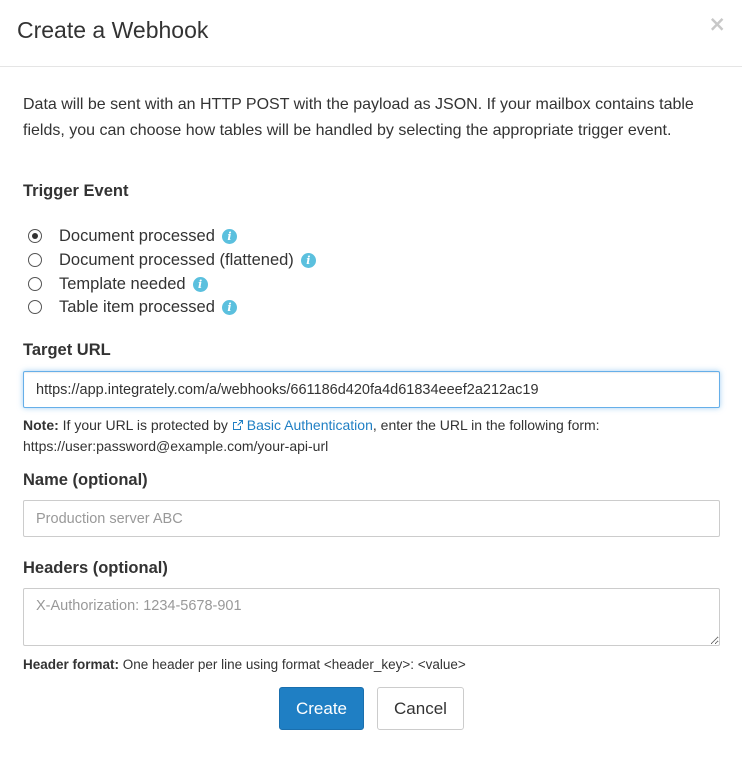  I want to click on note-prefix: Note:, so click(41, 425).